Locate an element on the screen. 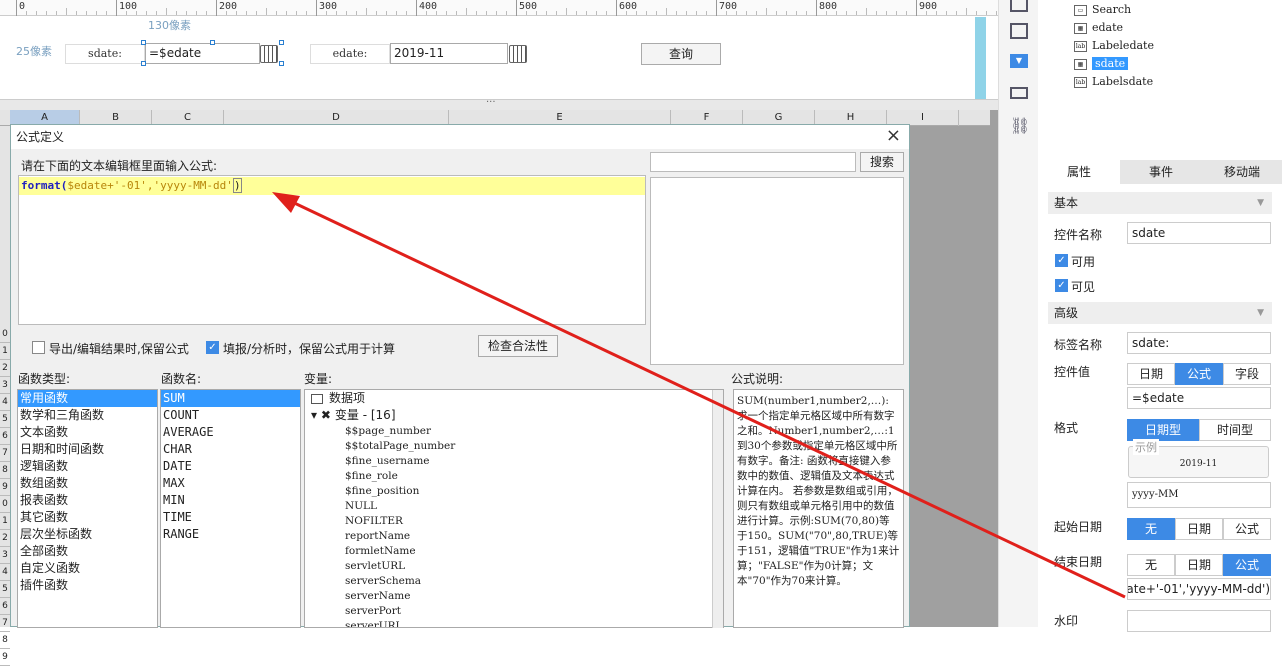 Image resolution: width=1282 pixels, height=666 pixels. func-type-item: 日期和时间函数 is located at coordinates (87, 449).